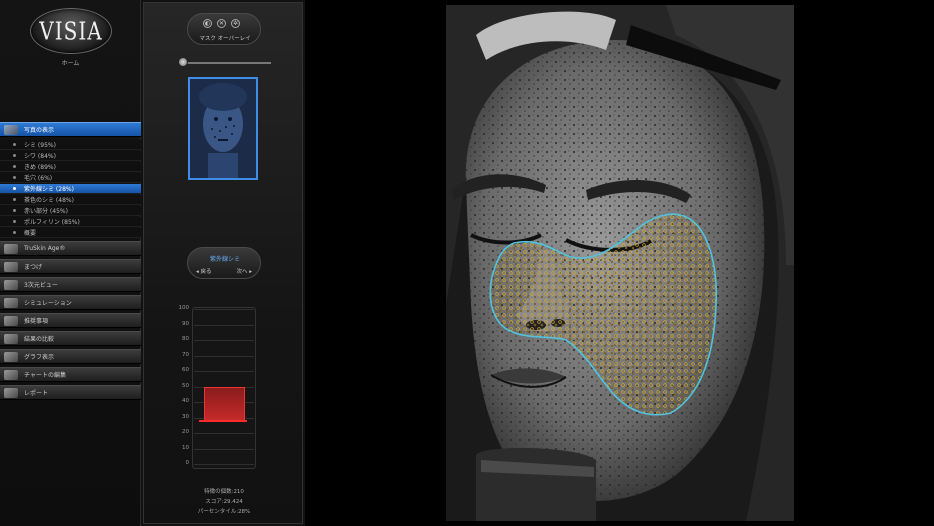  What do you see at coordinates (11, 284) in the screenshot?
I see `3d-view-icon` at bounding box center [11, 284].